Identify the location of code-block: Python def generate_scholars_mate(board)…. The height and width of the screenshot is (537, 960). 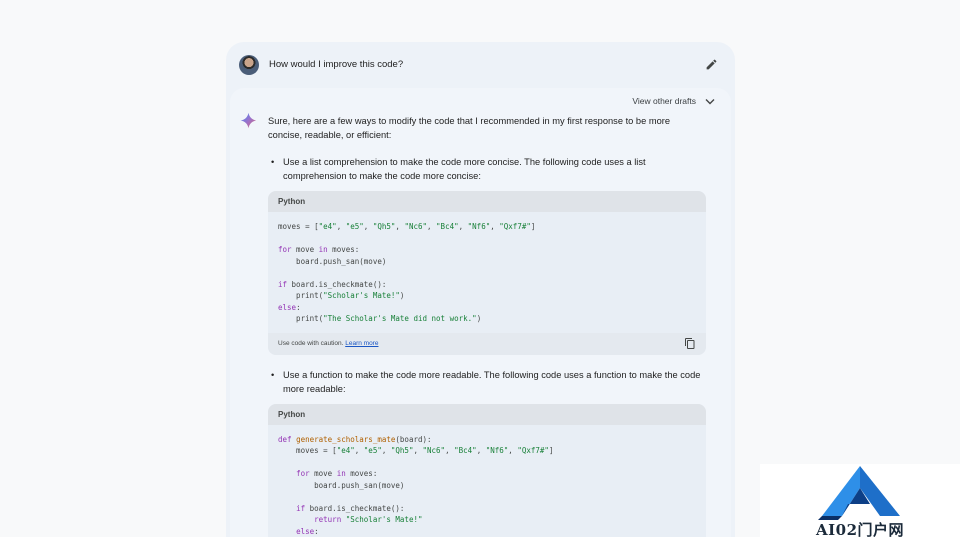
(487, 470).